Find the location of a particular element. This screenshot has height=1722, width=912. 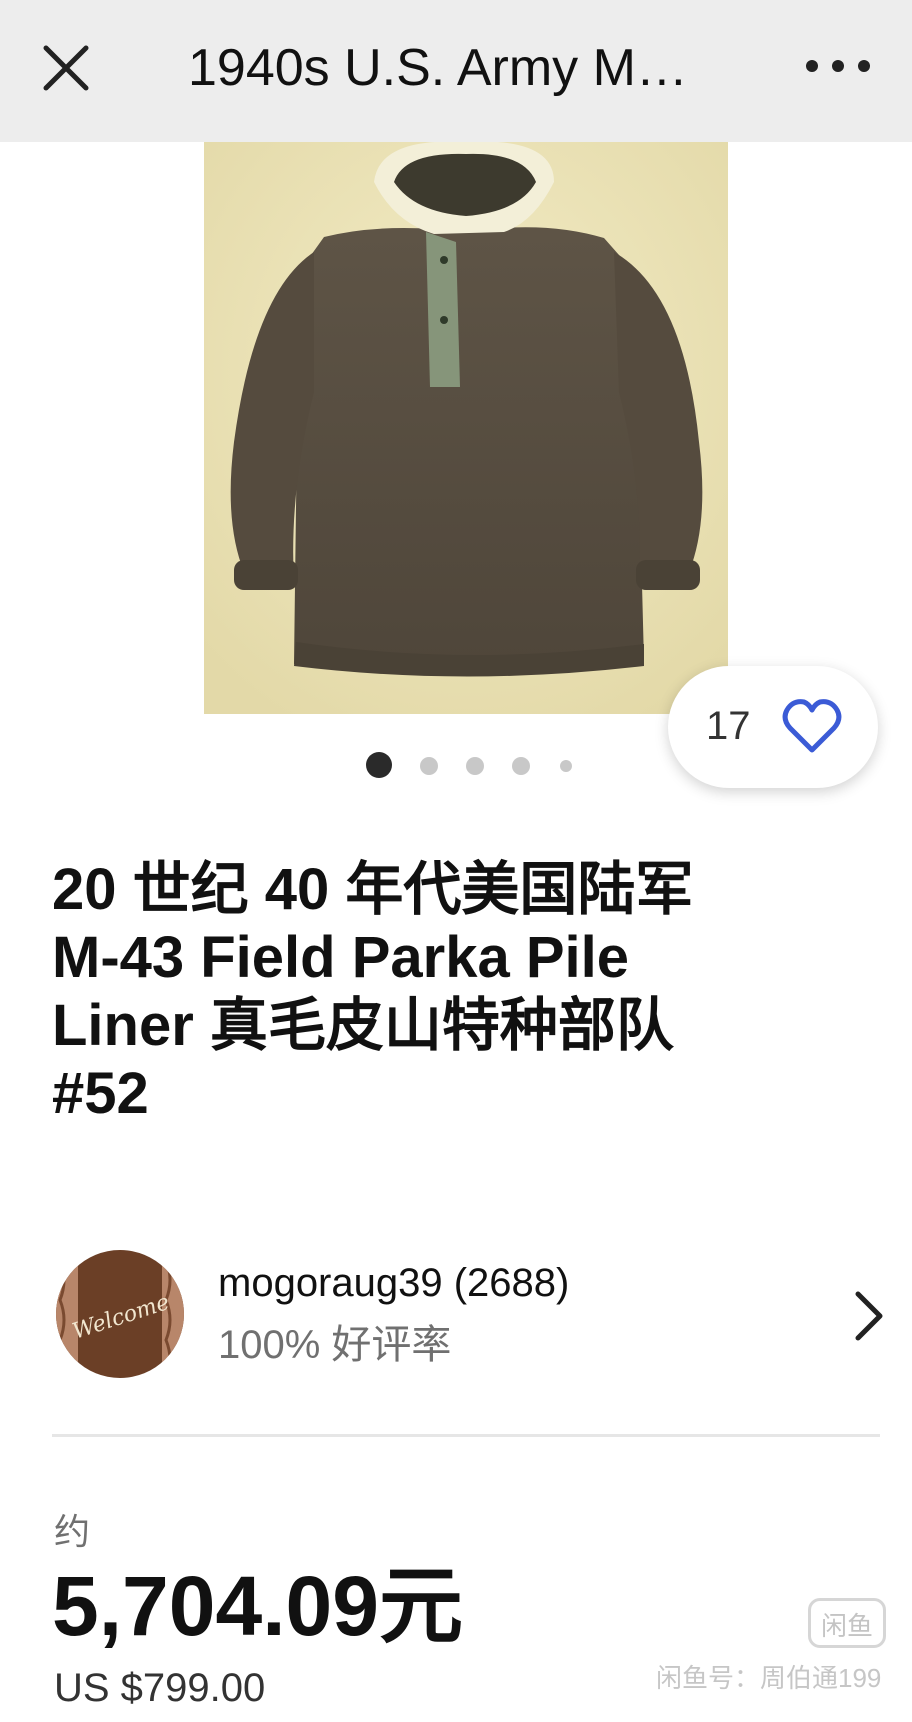

more-options-button is located at coordinates (838, 66).